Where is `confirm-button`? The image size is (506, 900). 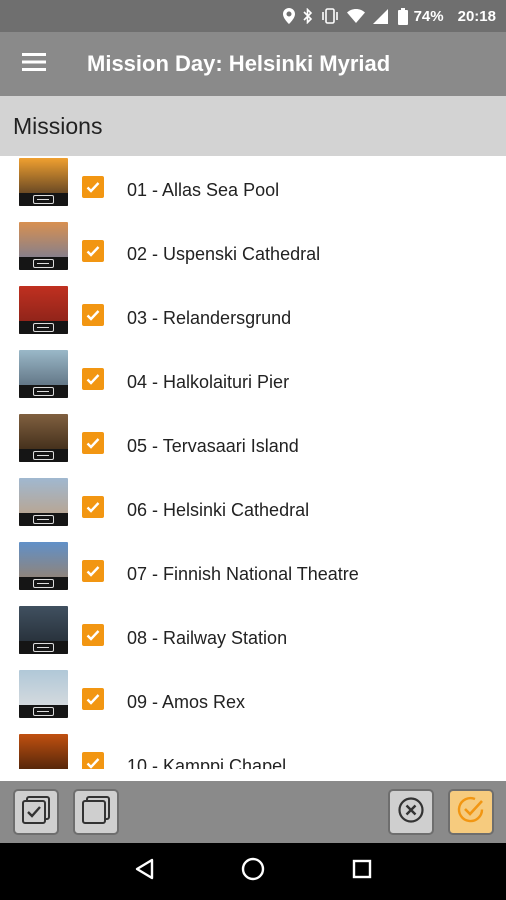 confirm-button is located at coordinates (471, 812).